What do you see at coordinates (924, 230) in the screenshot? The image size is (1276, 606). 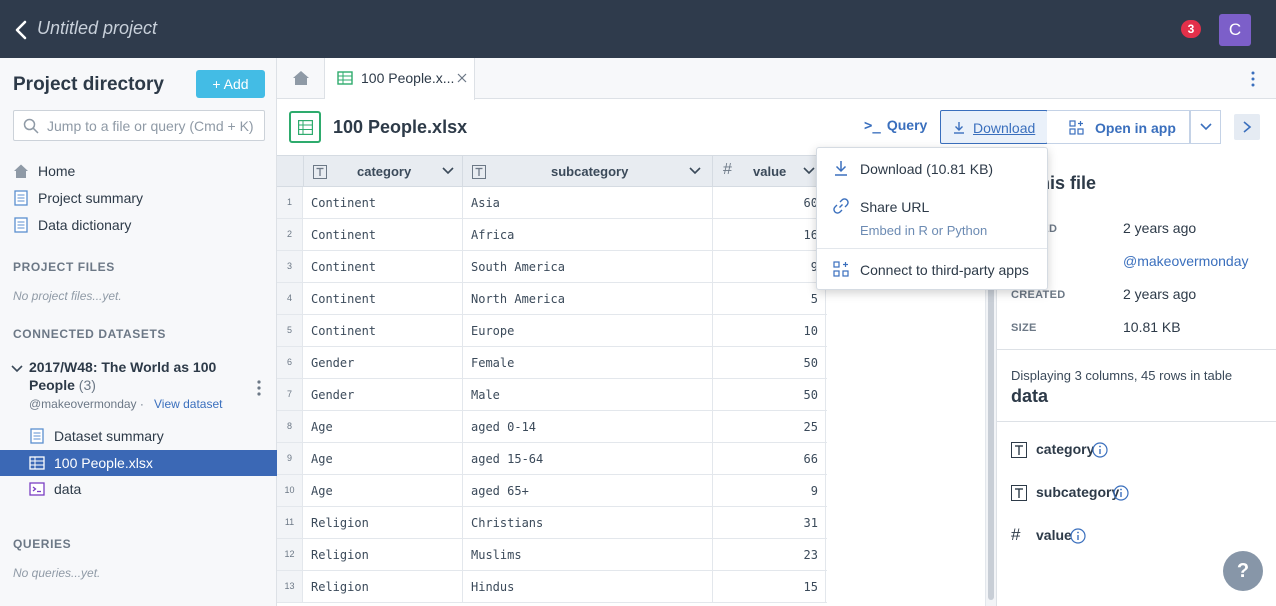 I see `menu-item-sublabel: Embed in R or Python` at bounding box center [924, 230].